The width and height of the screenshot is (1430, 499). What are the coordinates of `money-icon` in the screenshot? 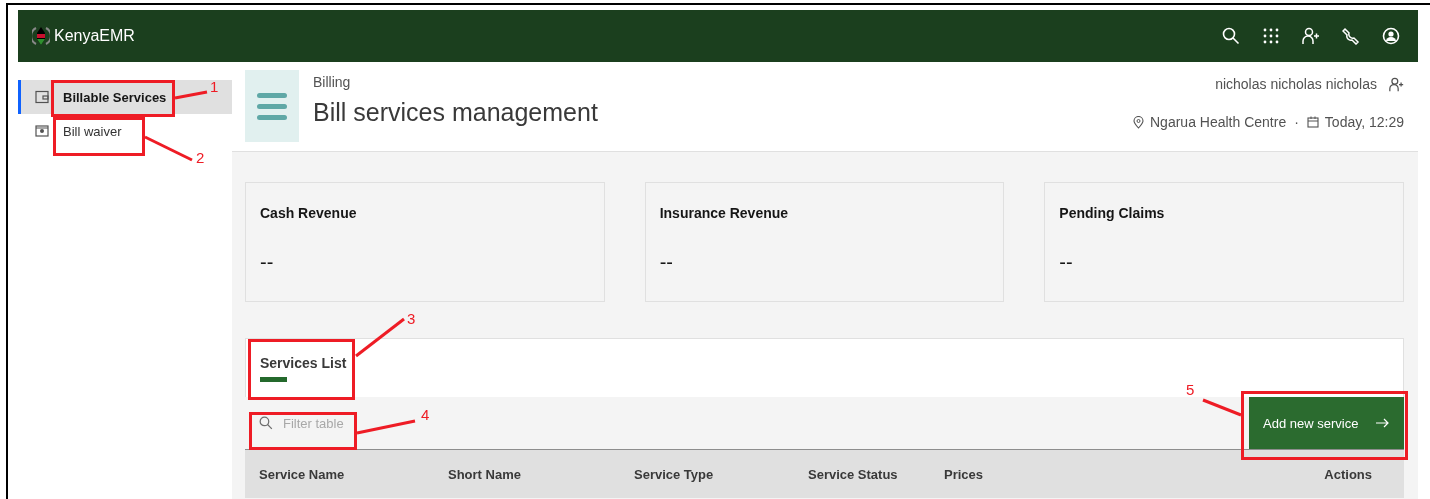 It's located at (42, 131).